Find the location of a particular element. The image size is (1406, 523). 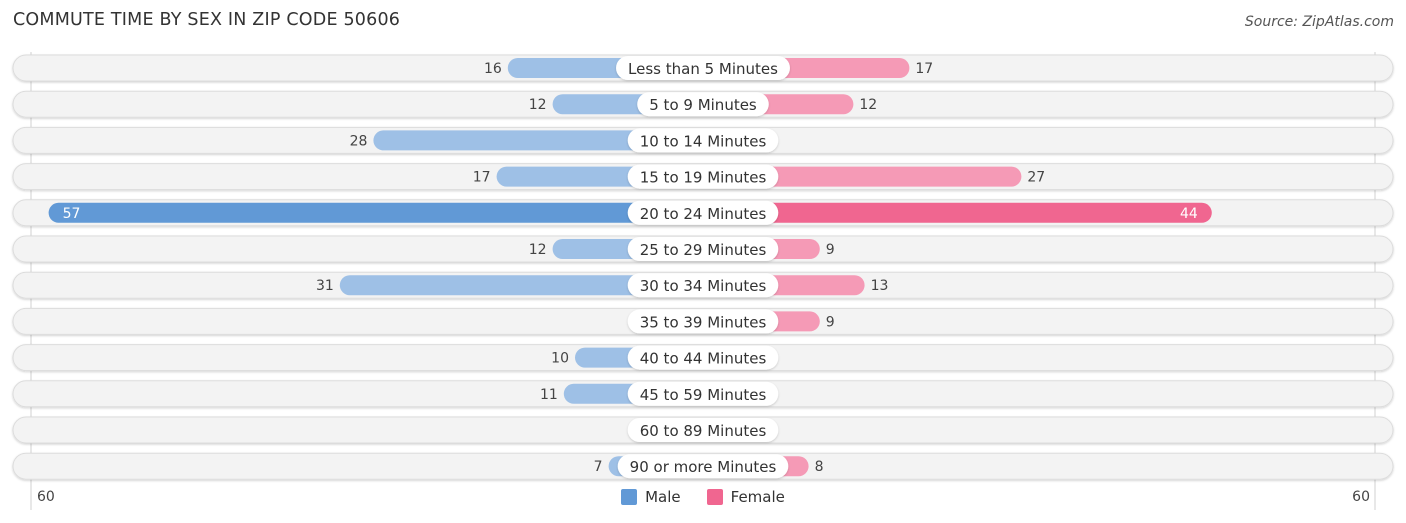

male-value-label: 57 is located at coordinates (72, 214).